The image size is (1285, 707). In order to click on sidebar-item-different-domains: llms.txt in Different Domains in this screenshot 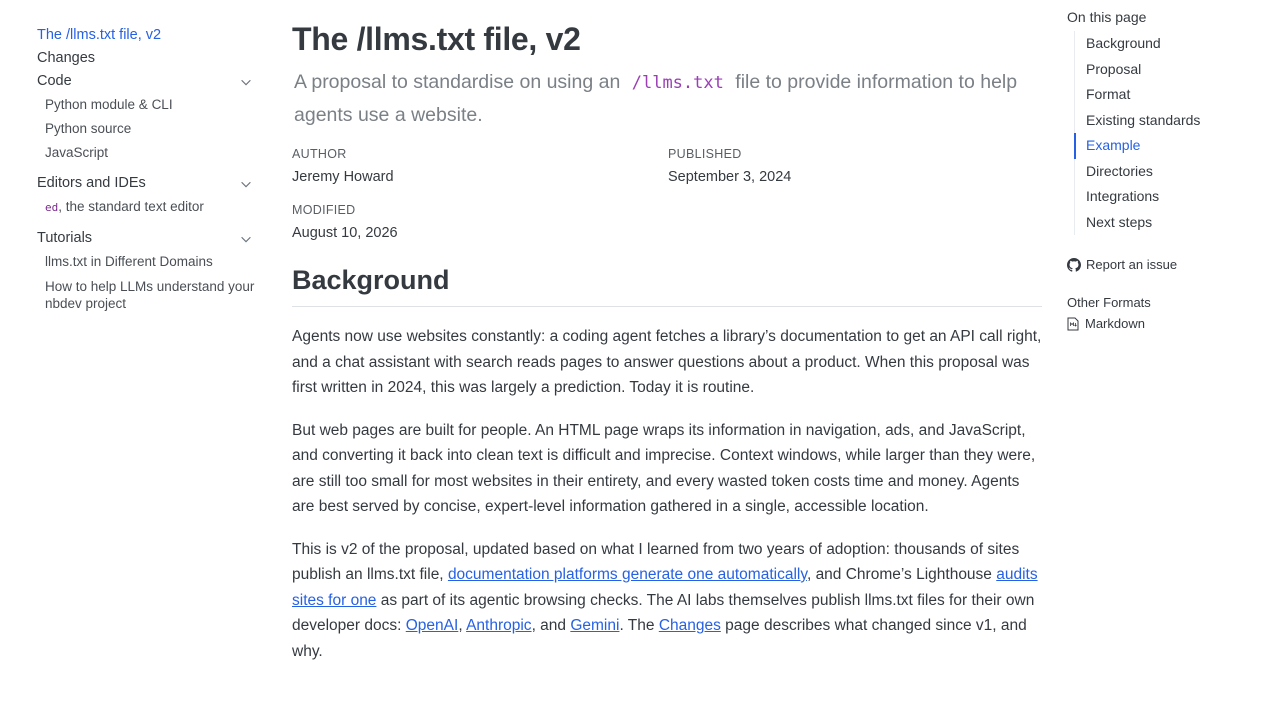, I will do `click(150, 262)`.